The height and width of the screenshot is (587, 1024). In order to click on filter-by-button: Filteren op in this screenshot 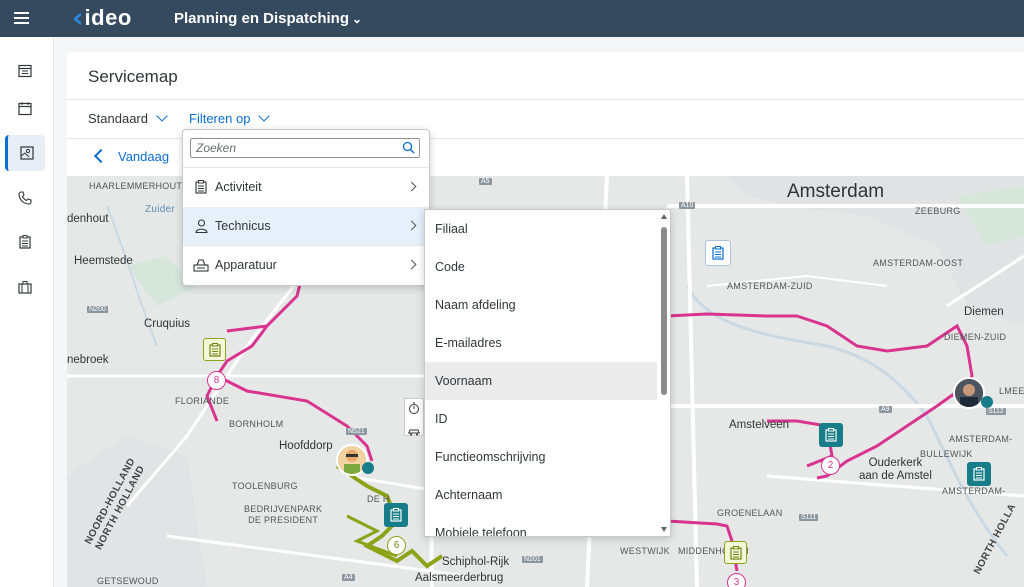, I will do `click(230, 118)`.